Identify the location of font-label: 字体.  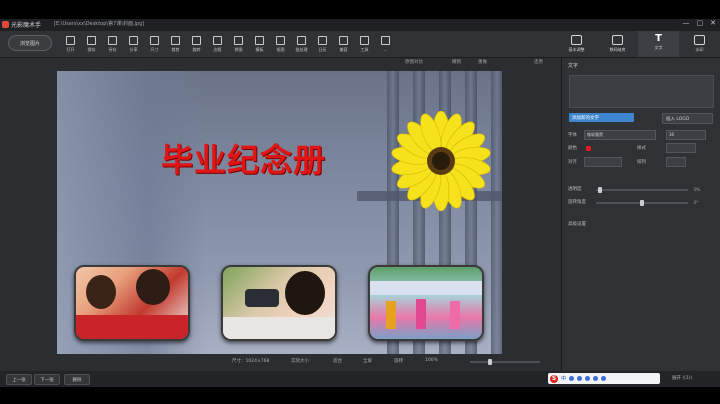
(572, 135).